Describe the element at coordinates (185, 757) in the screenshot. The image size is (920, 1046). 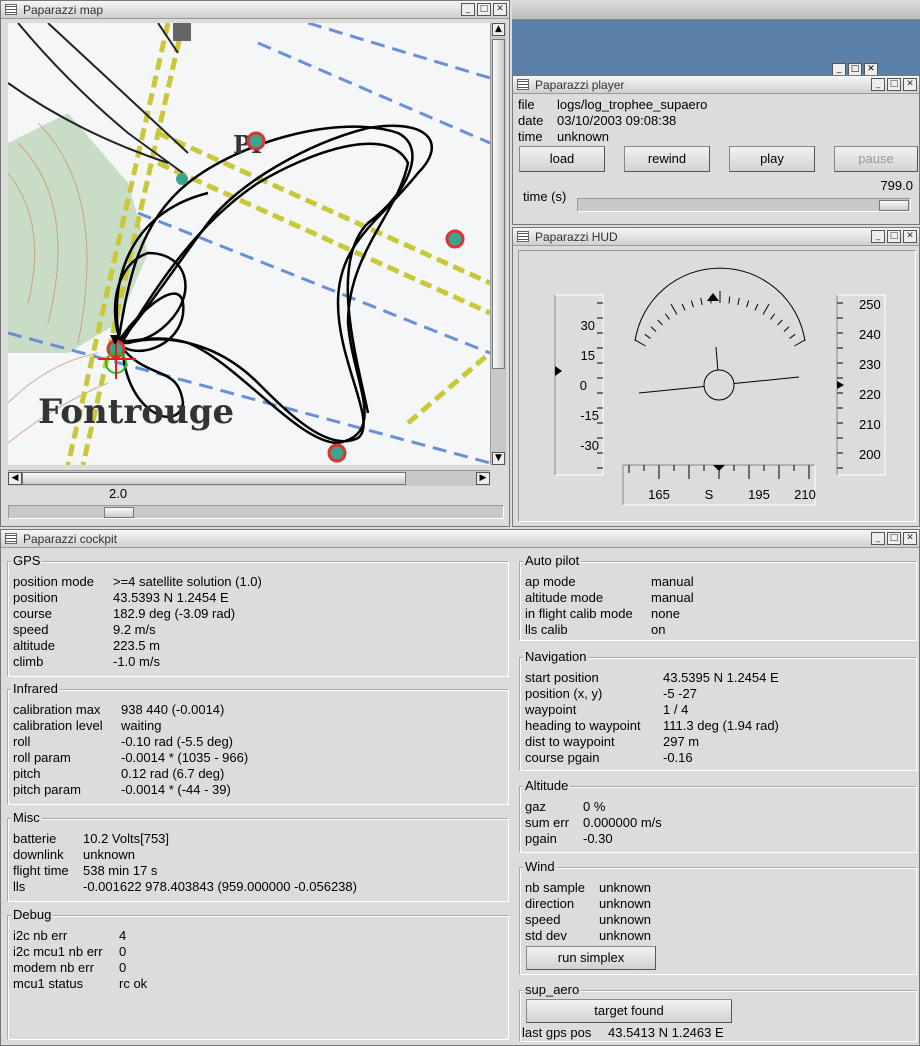
I see `field-value: -0.0014 * (1035 - 966)` at that location.